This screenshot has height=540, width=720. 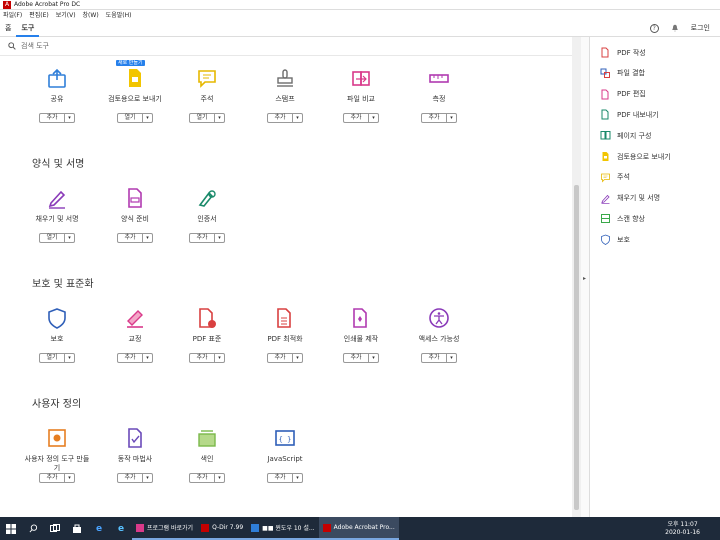 I want to click on tool-pdf-standards: PDF 표준 추가 ▾, so click(x=207, y=335).